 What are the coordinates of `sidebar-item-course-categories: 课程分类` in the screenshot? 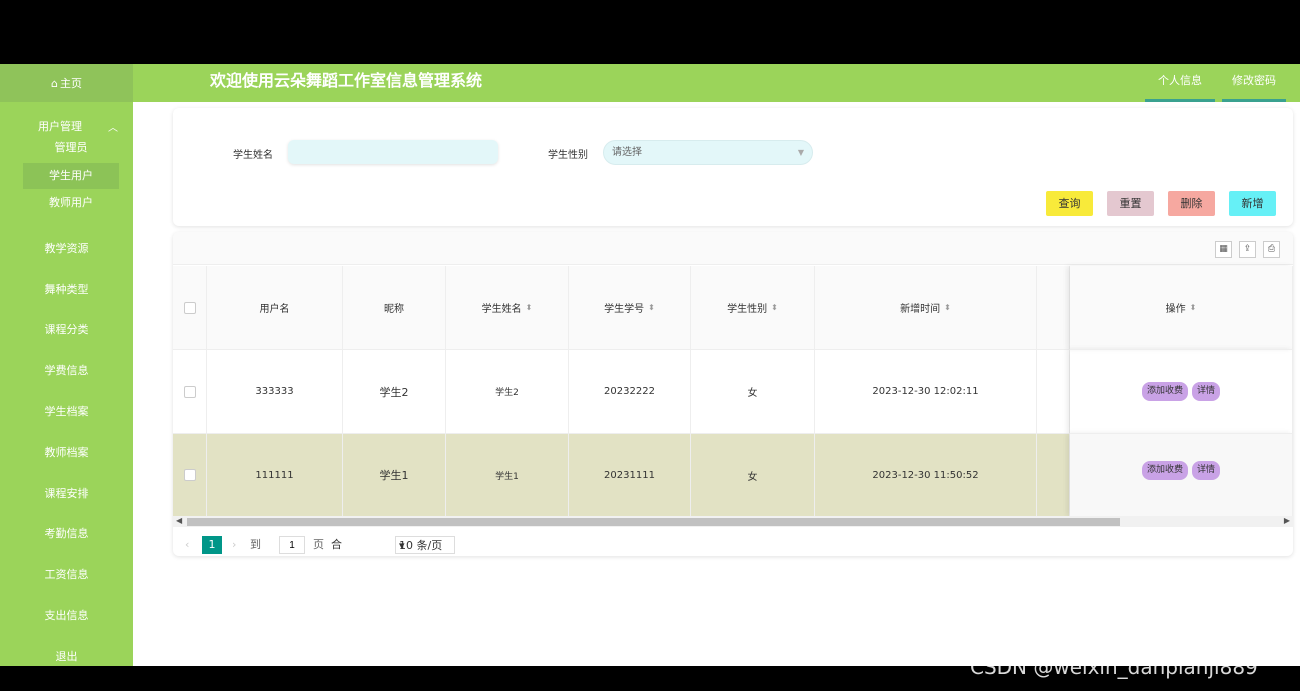 It's located at (66, 329).